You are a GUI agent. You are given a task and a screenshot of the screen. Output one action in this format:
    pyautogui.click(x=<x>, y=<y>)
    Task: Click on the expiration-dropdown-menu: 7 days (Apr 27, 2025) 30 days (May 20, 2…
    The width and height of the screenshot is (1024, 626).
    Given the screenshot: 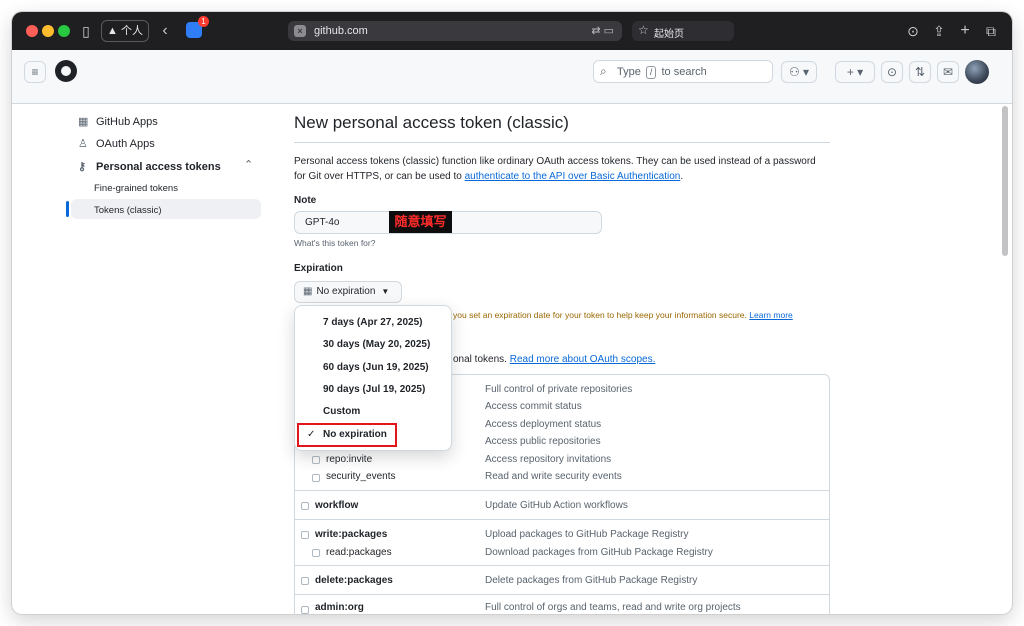 What is the action you would take?
    pyautogui.click(x=373, y=378)
    